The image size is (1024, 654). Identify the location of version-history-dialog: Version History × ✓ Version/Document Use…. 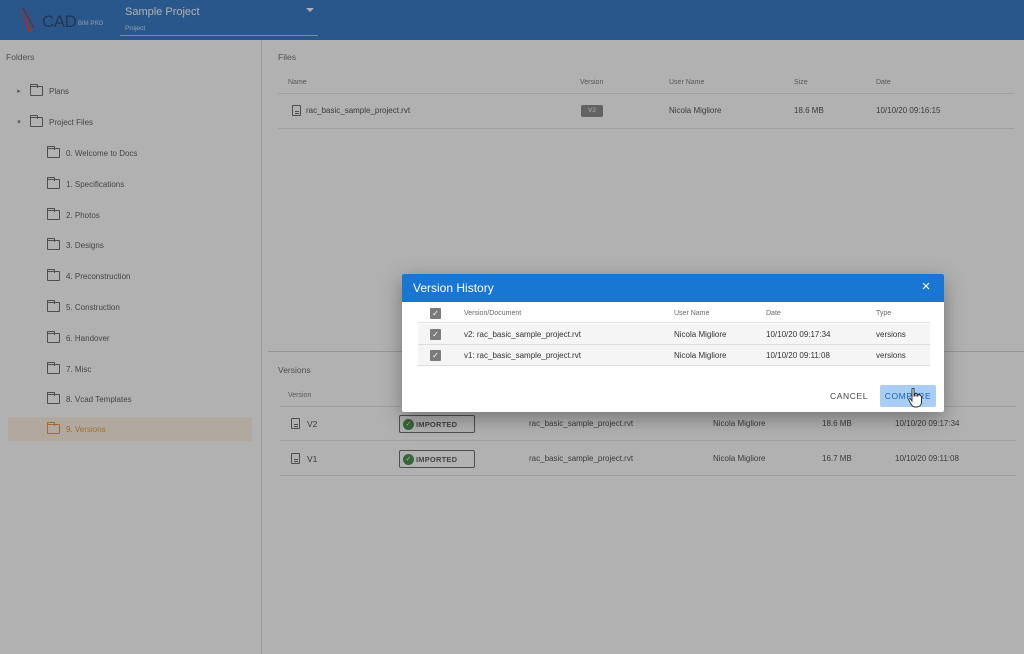
(673, 343).